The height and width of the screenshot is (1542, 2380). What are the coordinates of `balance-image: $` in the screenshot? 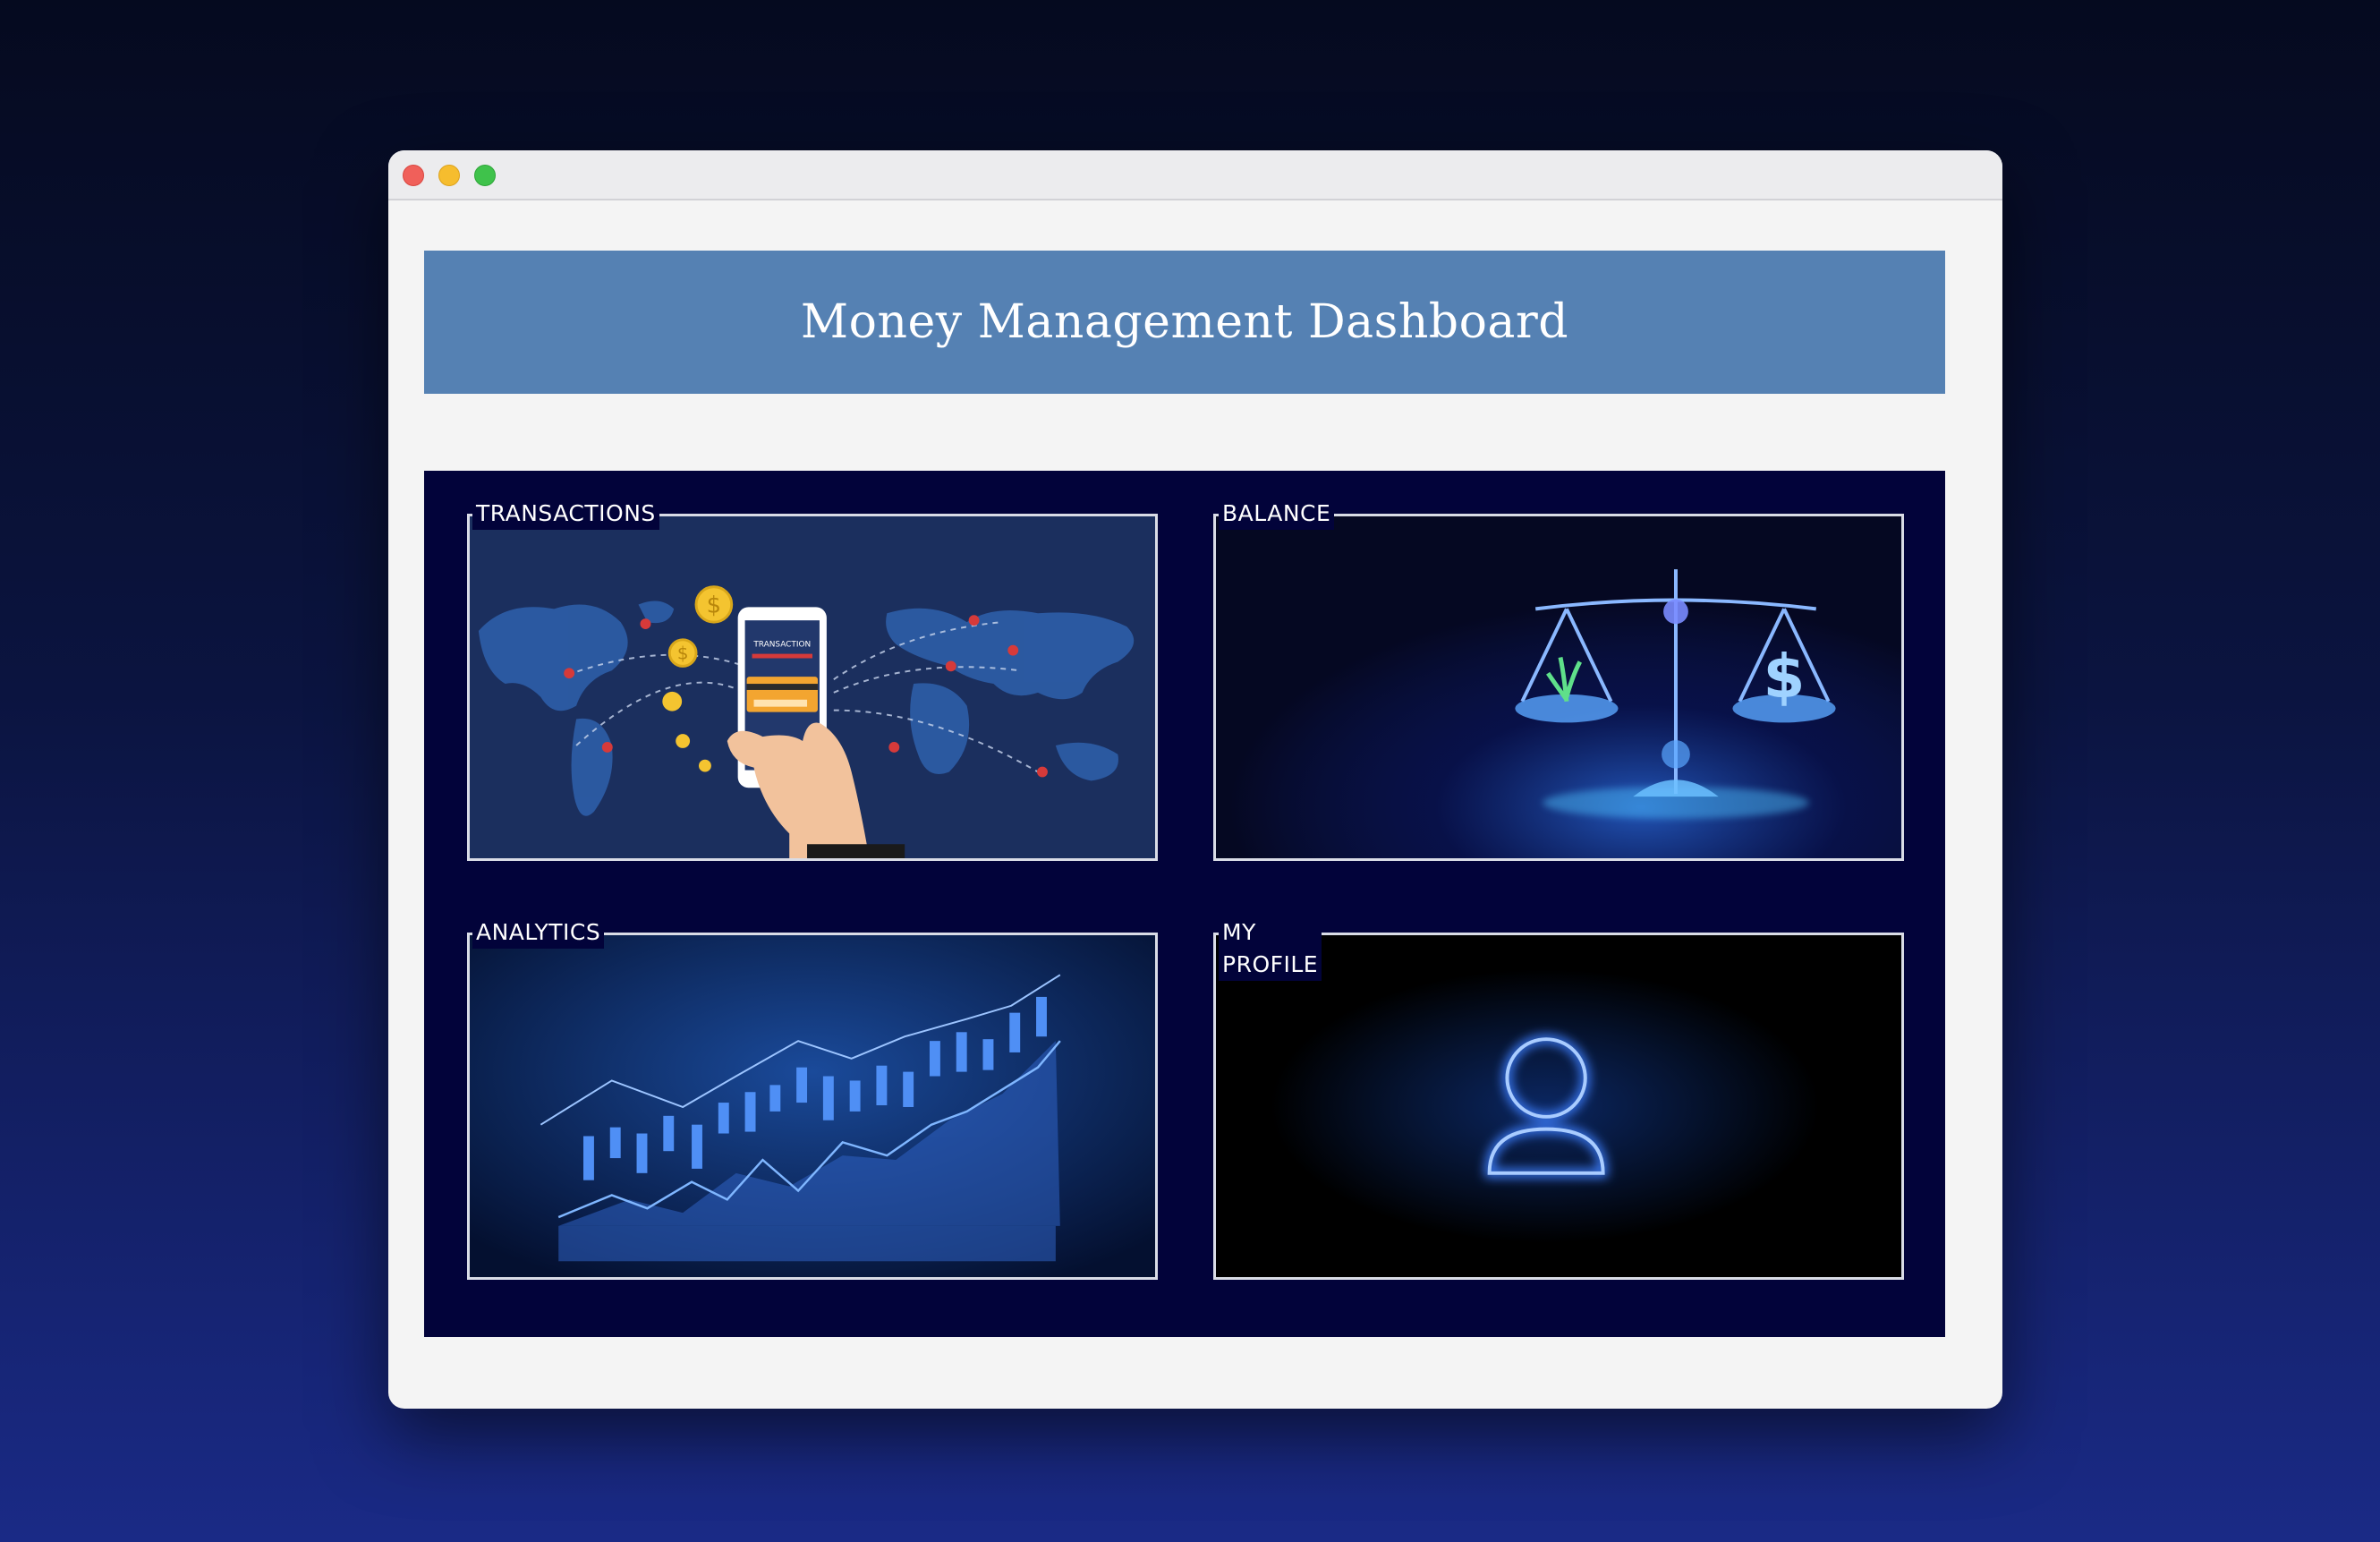 It's located at (1559, 687).